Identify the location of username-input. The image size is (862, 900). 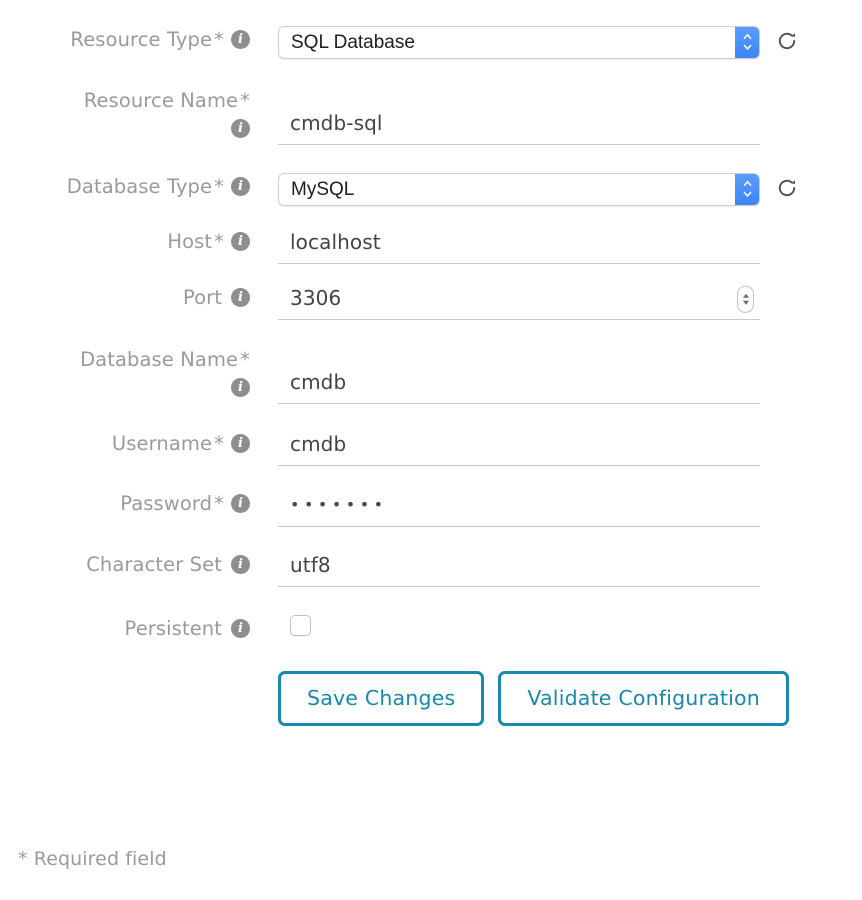
(519, 448).